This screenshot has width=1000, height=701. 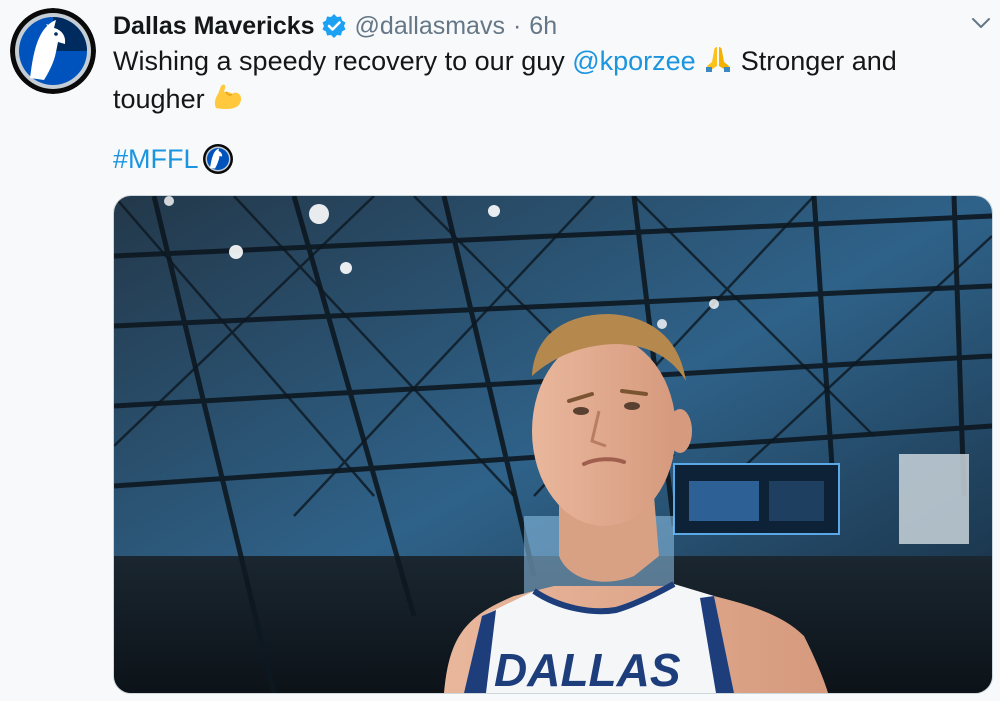 What do you see at coordinates (543, 26) in the screenshot?
I see `timestamp: 6h` at bounding box center [543, 26].